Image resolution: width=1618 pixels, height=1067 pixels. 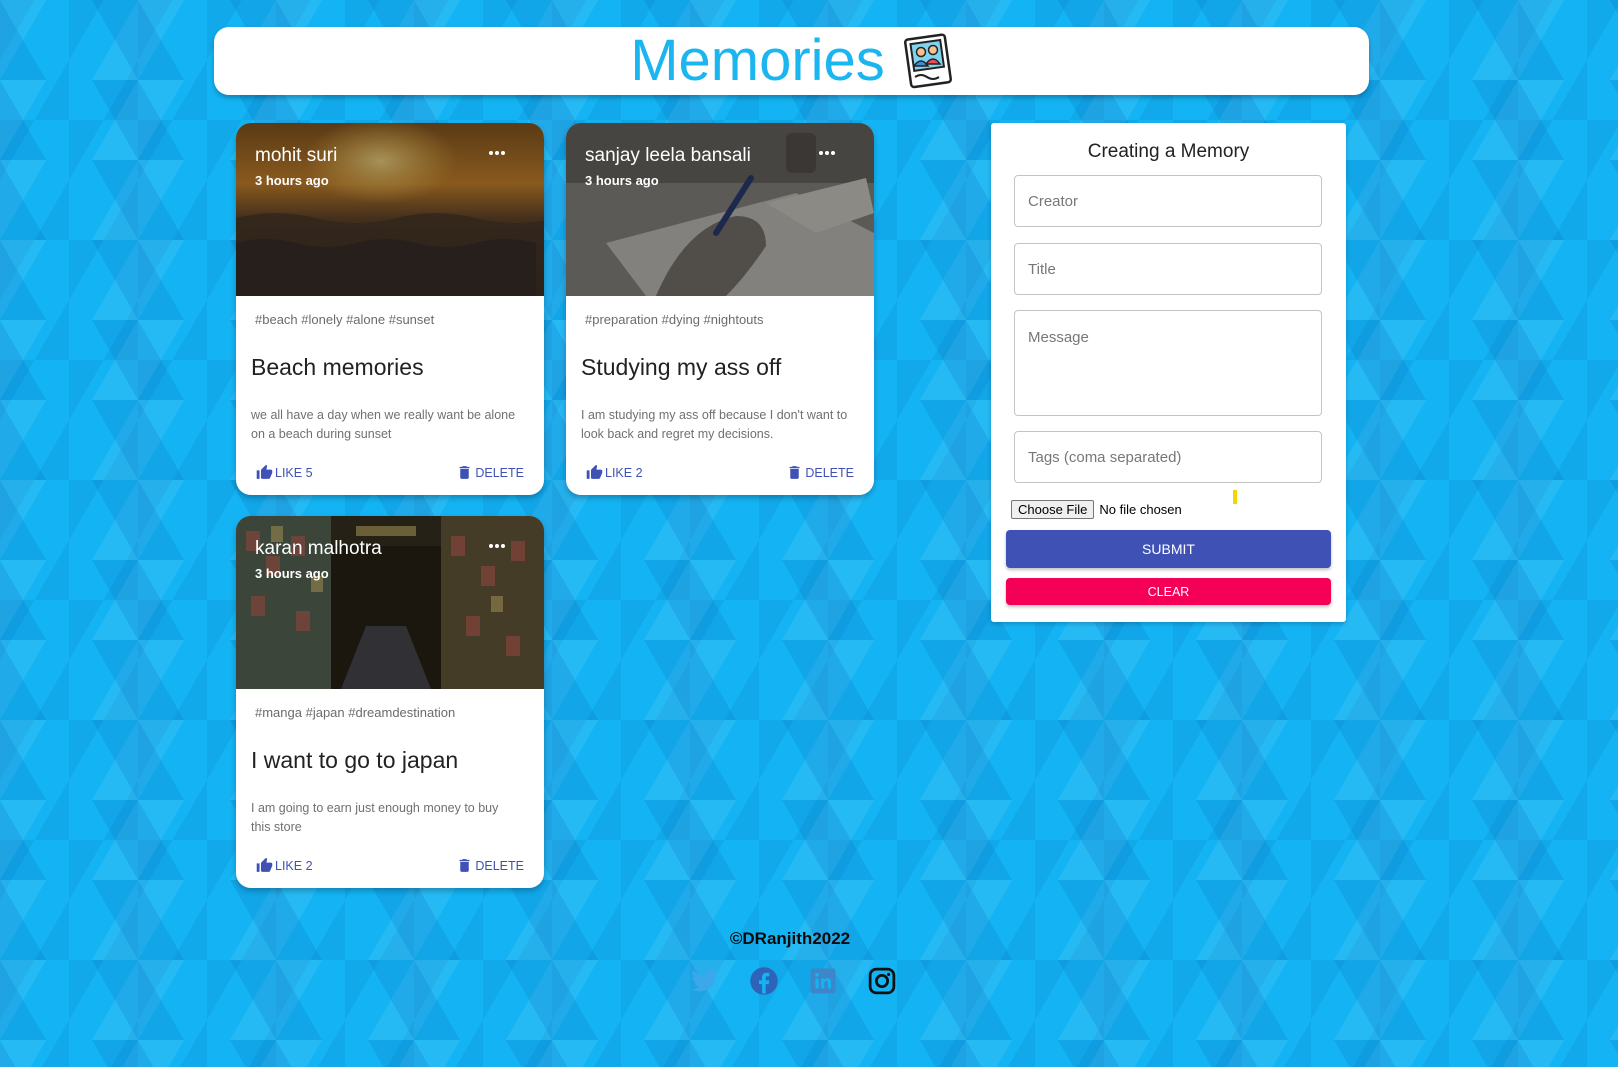 What do you see at coordinates (1168, 549) in the screenshot?
I see `submit-button: SUBMIT` at bounding box center [1168, 549].